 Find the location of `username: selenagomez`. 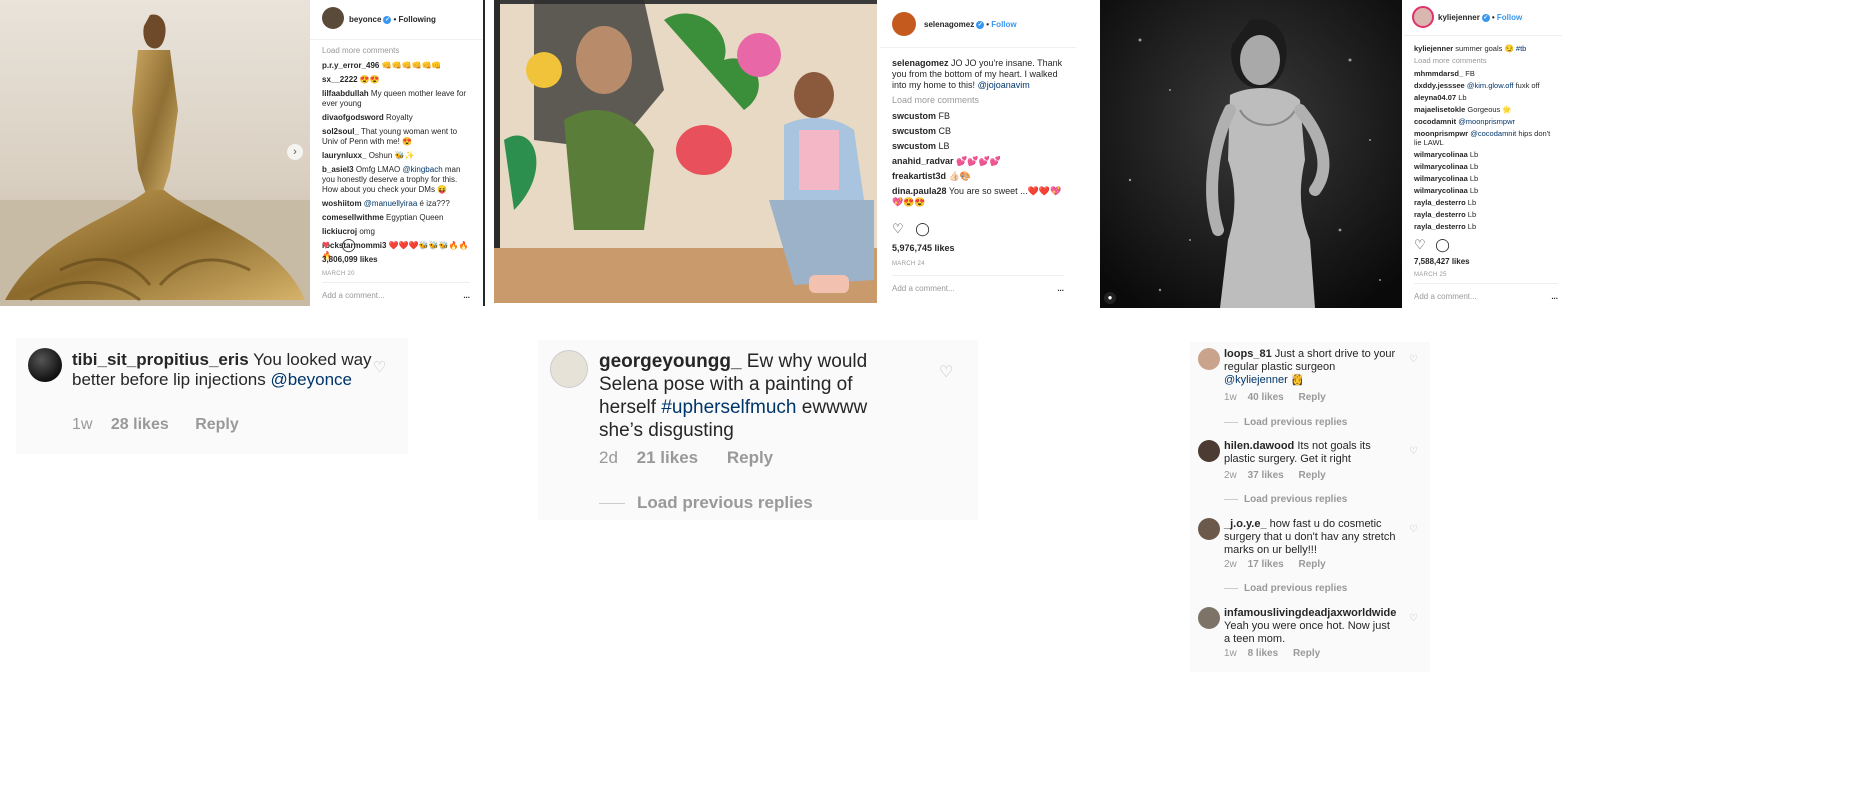

username: selenagomez is located at coordinates (949, 24).